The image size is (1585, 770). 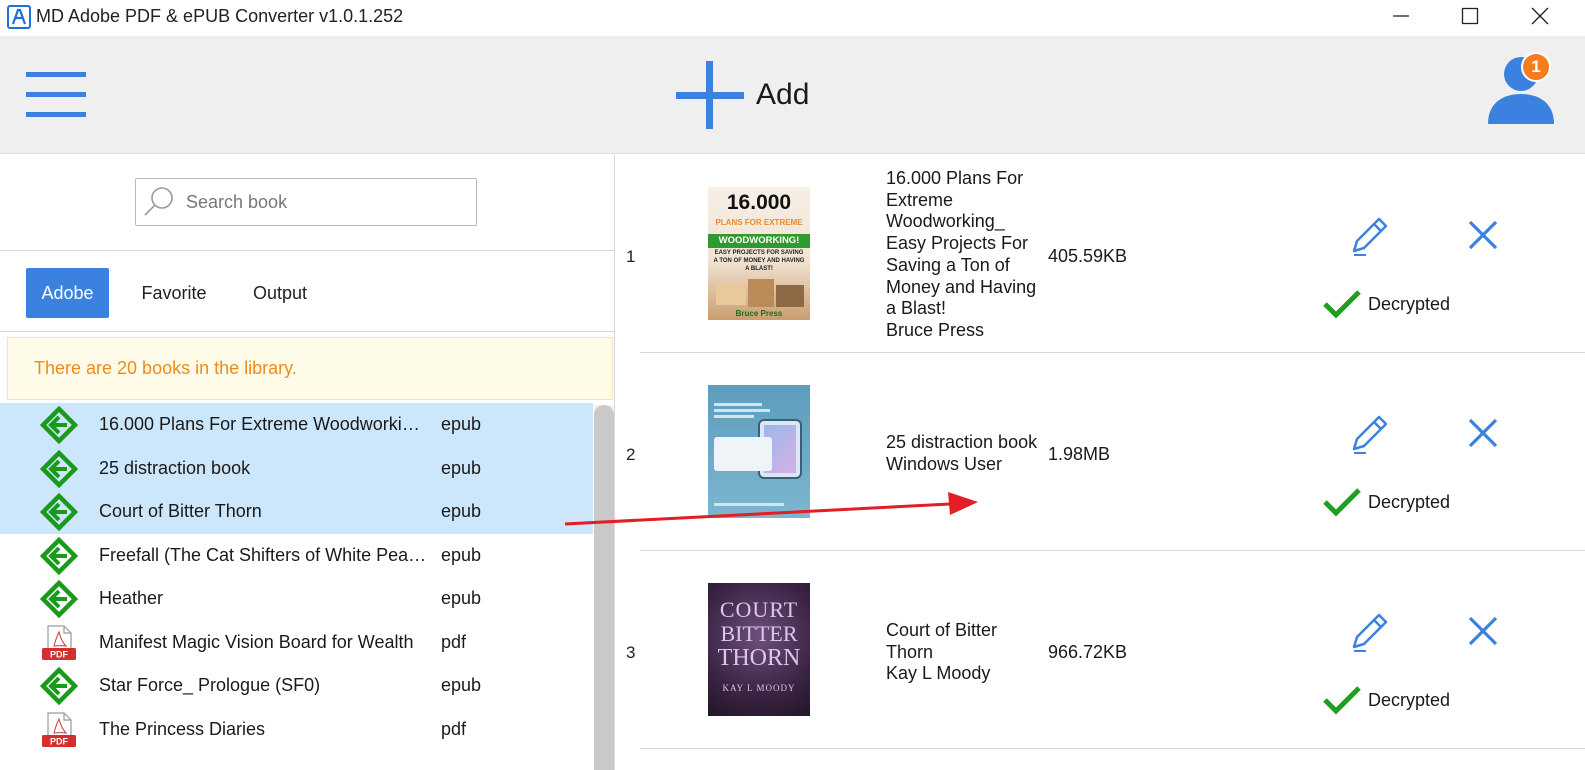 What do you see at coordinates (210, 685) in the screenshot?
I see `book-title: Star Force_ Prologue (SF0)` at bounding box center [210, 685].